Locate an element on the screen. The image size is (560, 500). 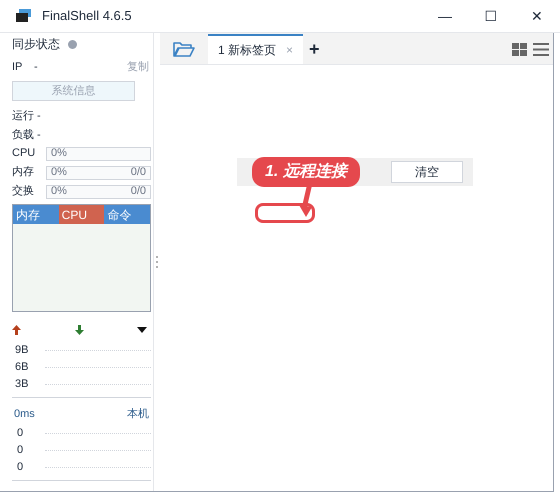
menu-icon is located at coordinates (541, 49).